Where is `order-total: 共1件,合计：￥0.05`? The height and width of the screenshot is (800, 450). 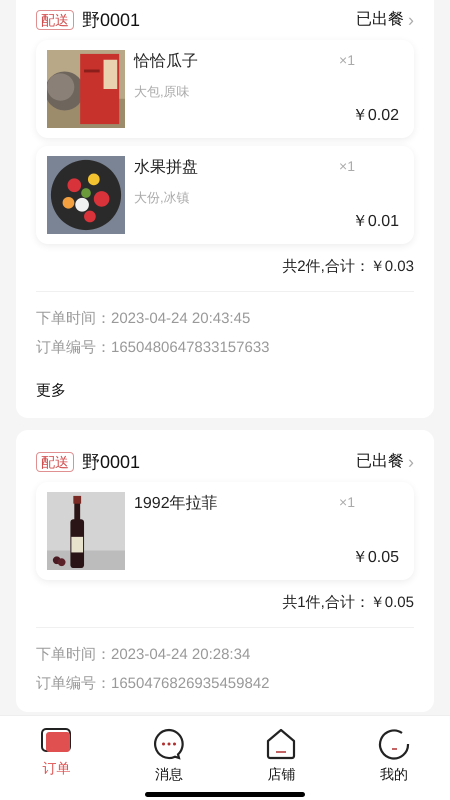 order-total: 共1件,合计：￥0.05 is located at coordinates (348, 603).